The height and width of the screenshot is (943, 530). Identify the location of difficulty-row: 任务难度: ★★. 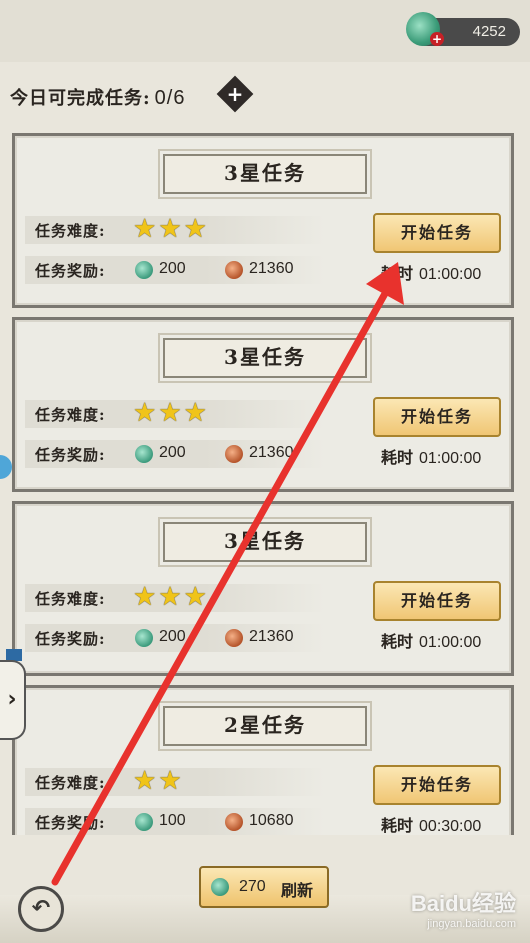
(175, 782).